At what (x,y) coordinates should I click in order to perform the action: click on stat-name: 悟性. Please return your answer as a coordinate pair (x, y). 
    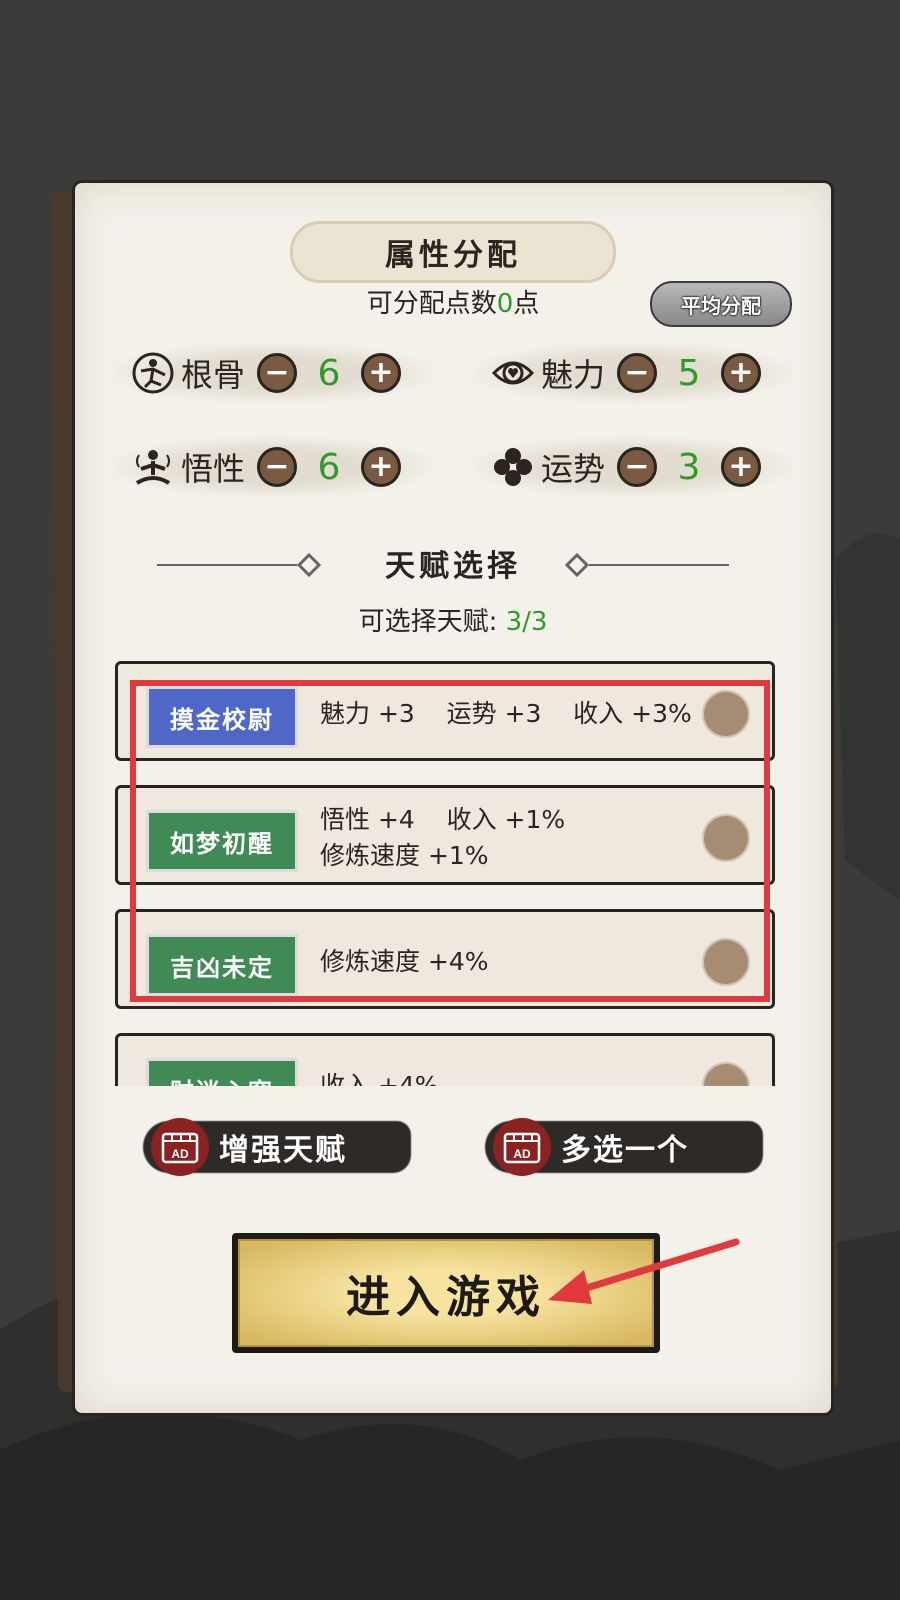
    Looking at the image, I should click on (213, 469).